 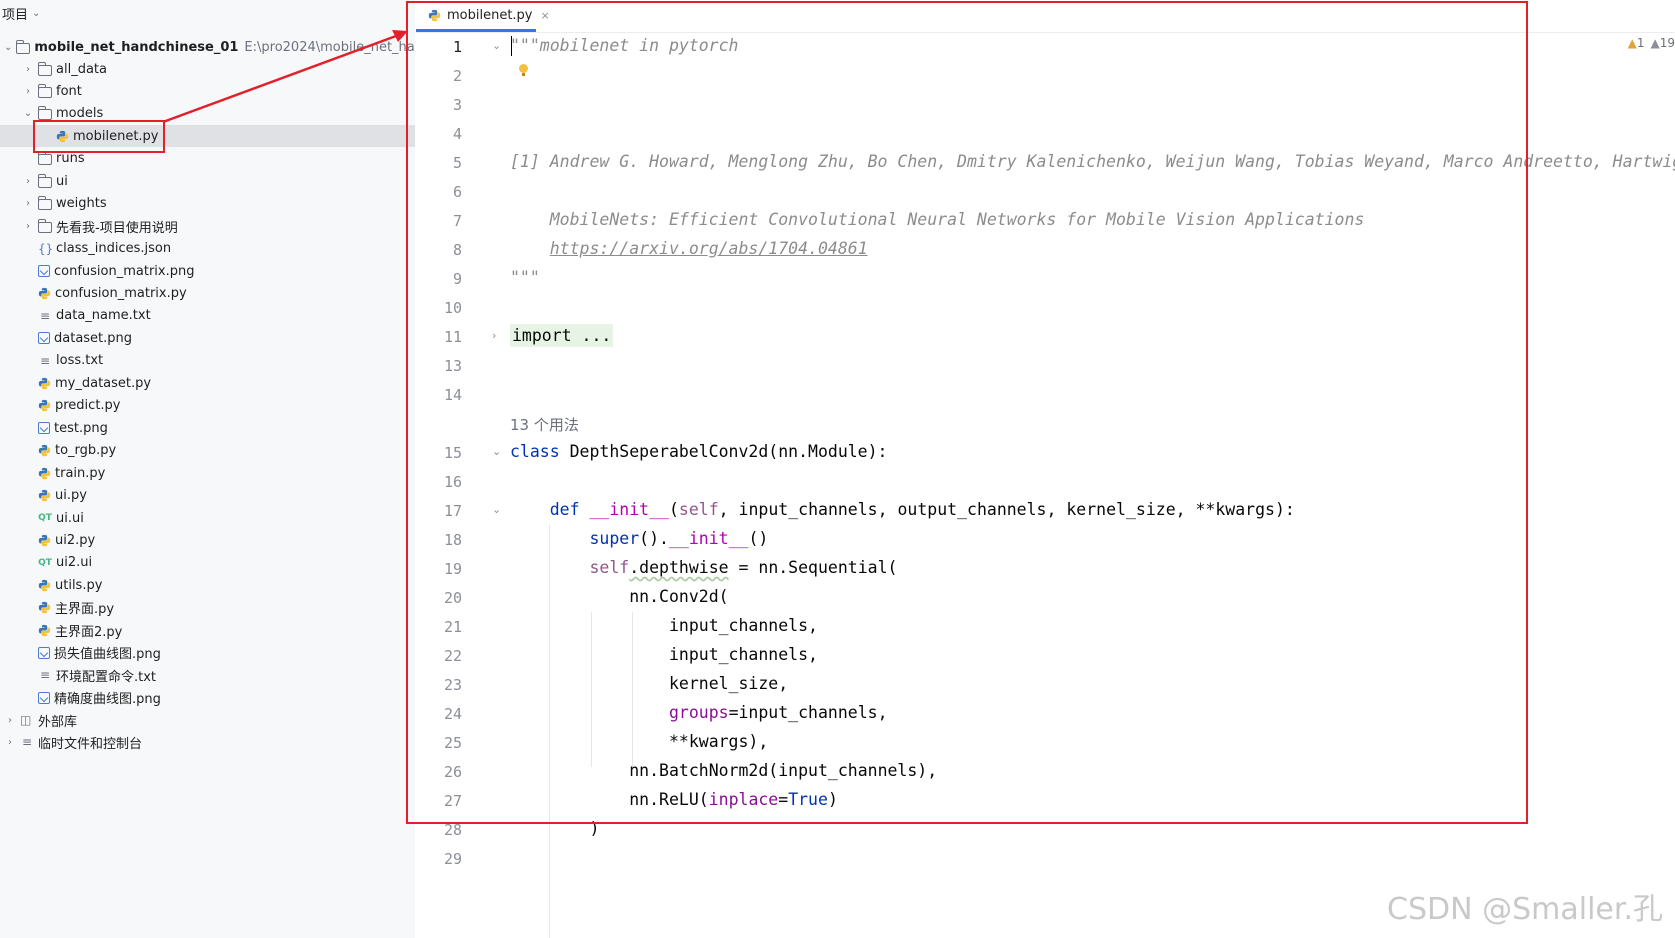 I want to click on library-icon: ◫, so click(x=26, y=720).